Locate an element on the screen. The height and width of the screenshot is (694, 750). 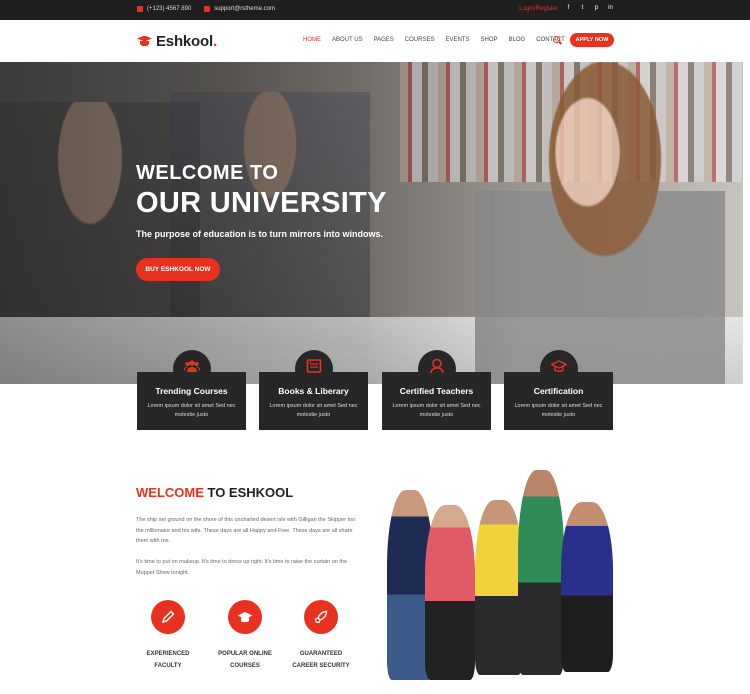
logo-text: Eshkool is located at coordinates (184, 41).